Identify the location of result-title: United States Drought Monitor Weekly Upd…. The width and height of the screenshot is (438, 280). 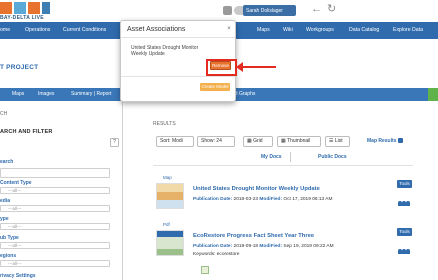
(256, 189).